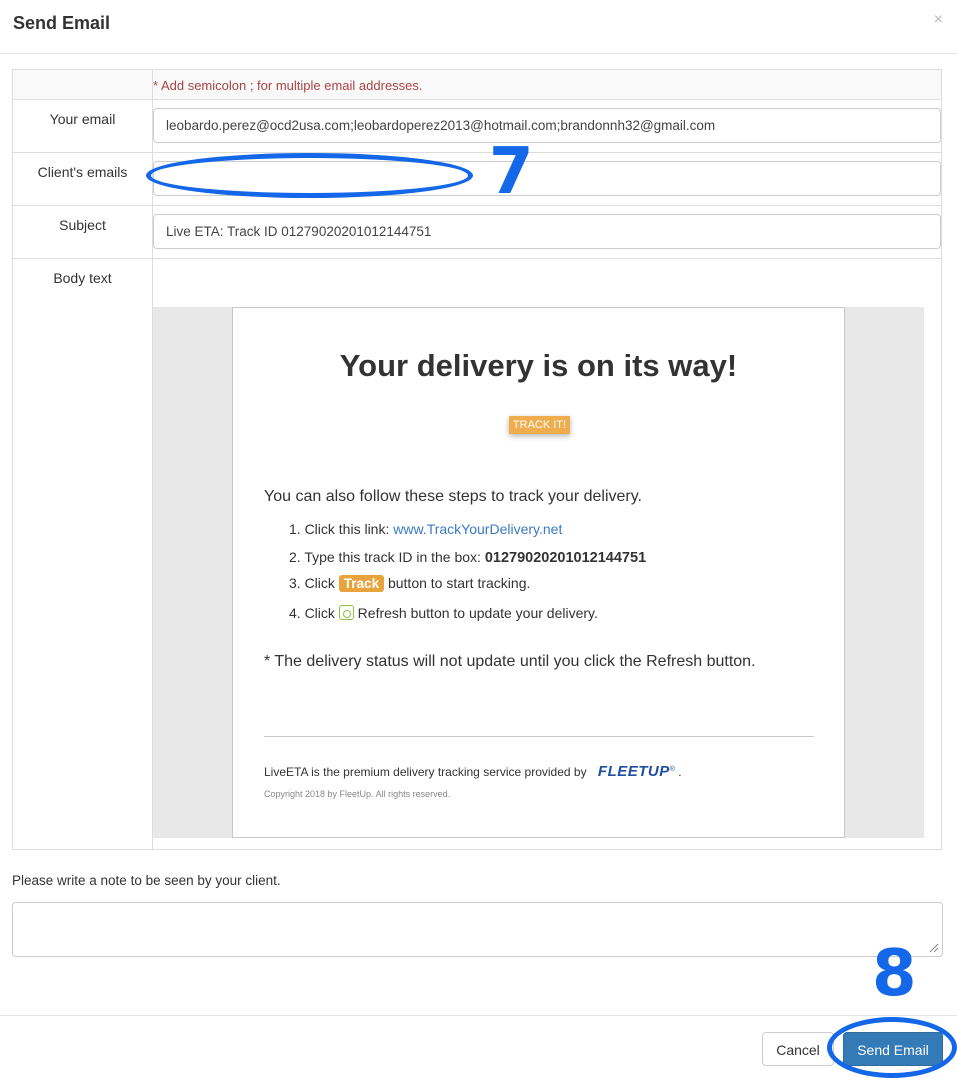 This screenshot has height=1080, width=957. What do you see at coordinates (633, 771) in the screenshot?
I see `fleetup-logo: FLEETUP` at bounding box center [633, 771].